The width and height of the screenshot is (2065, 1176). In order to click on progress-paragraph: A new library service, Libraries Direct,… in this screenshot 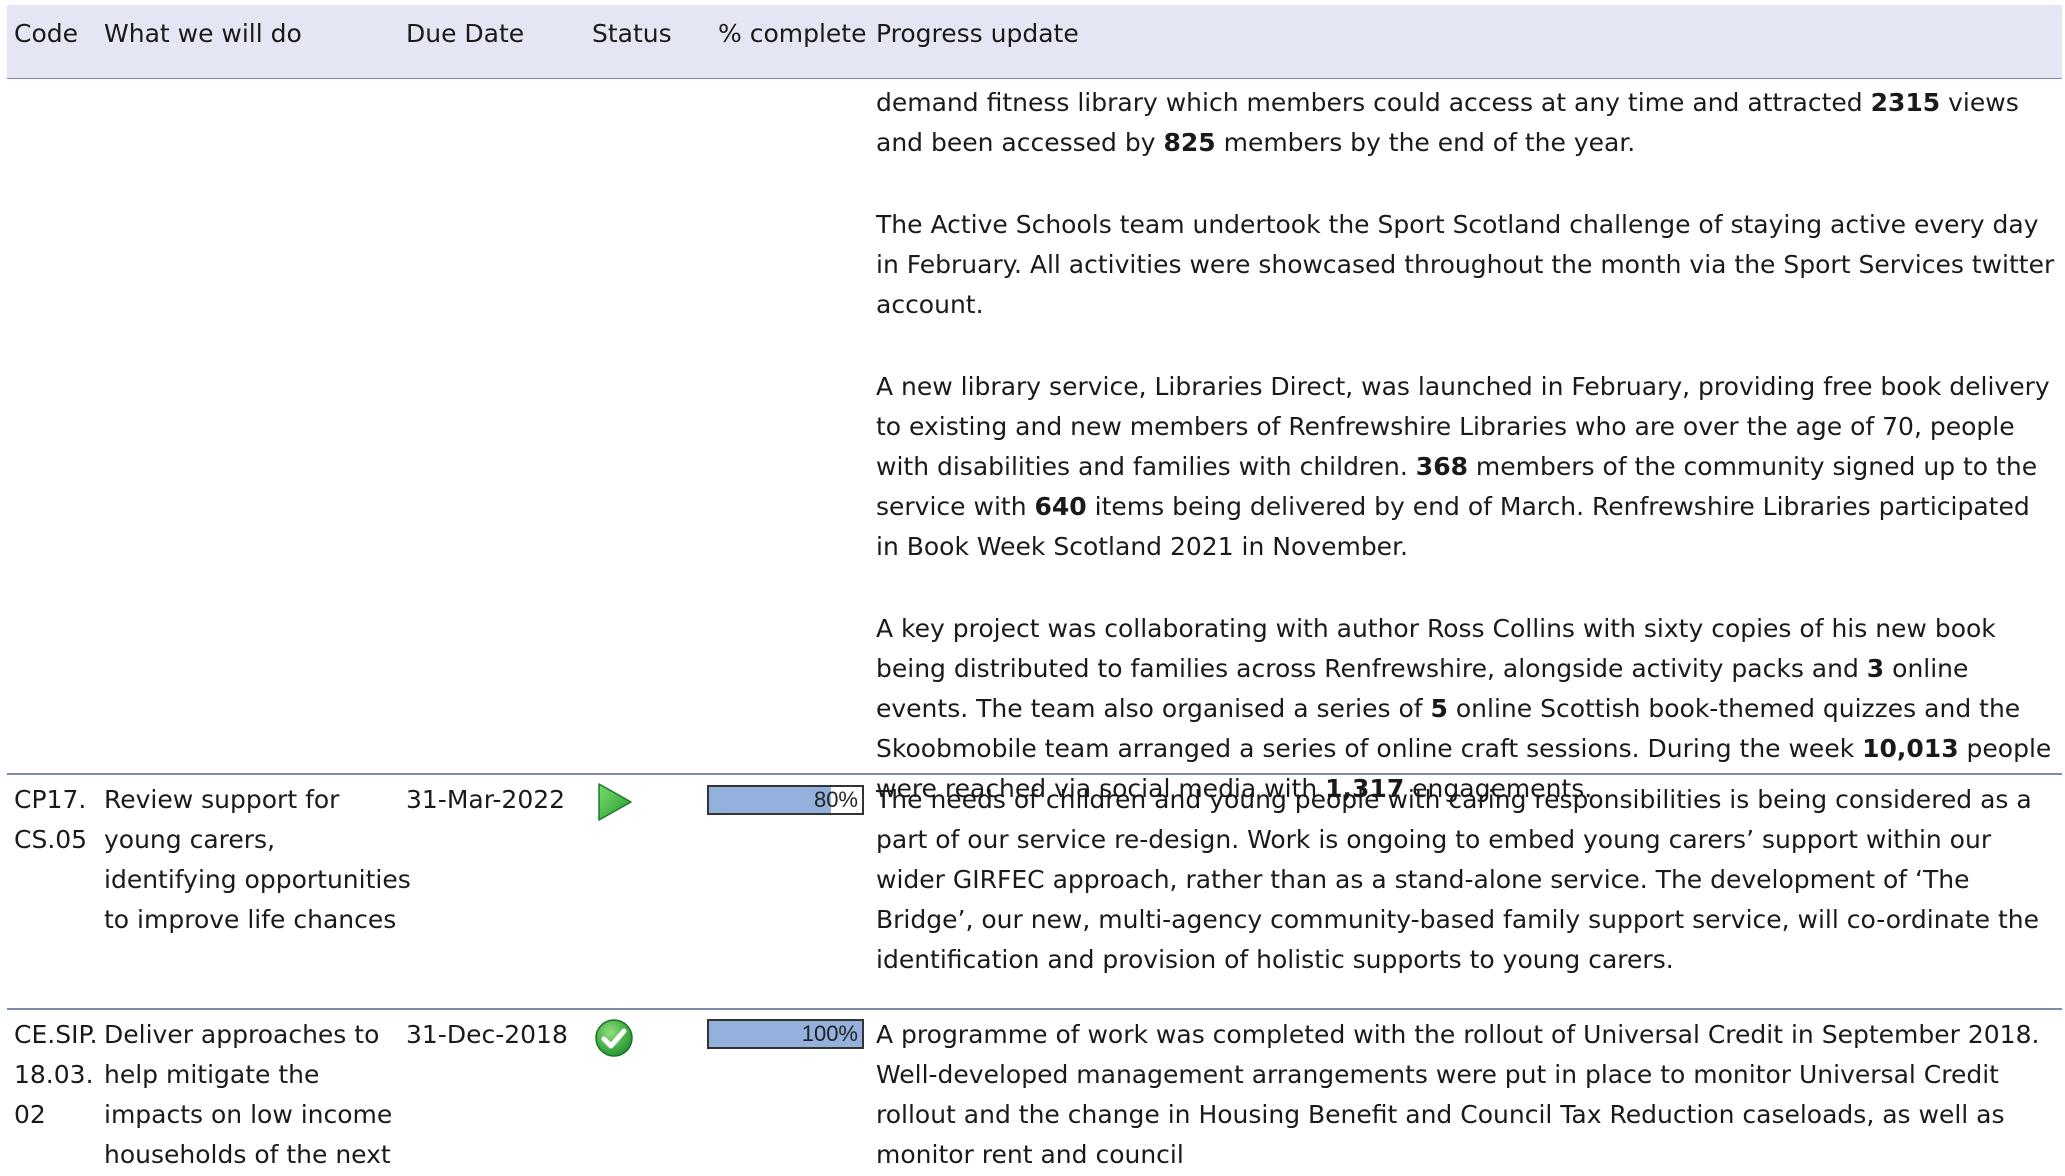, I will do `click(1463, 466)`.